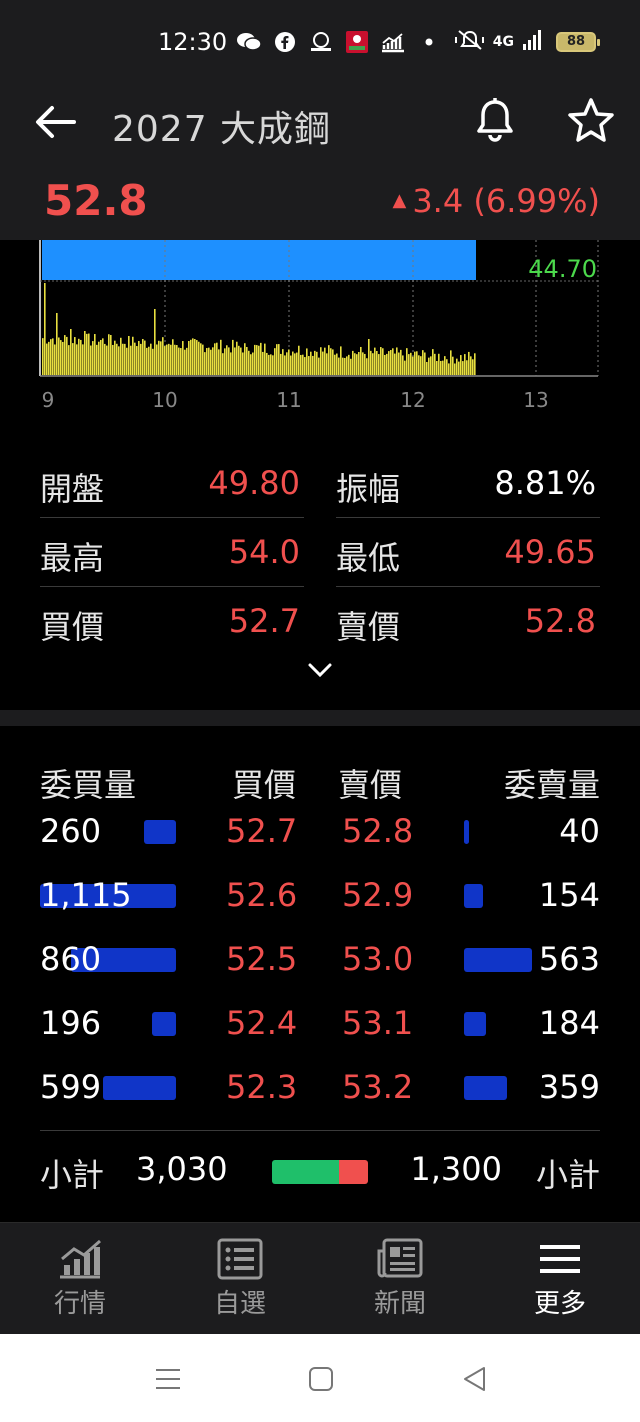 Image resolution: width=640 pixels, height=1422 pixels. Describe the element at coordinates (569, 1023) in the screenshot. I see `ask-volume: 184` at that location.